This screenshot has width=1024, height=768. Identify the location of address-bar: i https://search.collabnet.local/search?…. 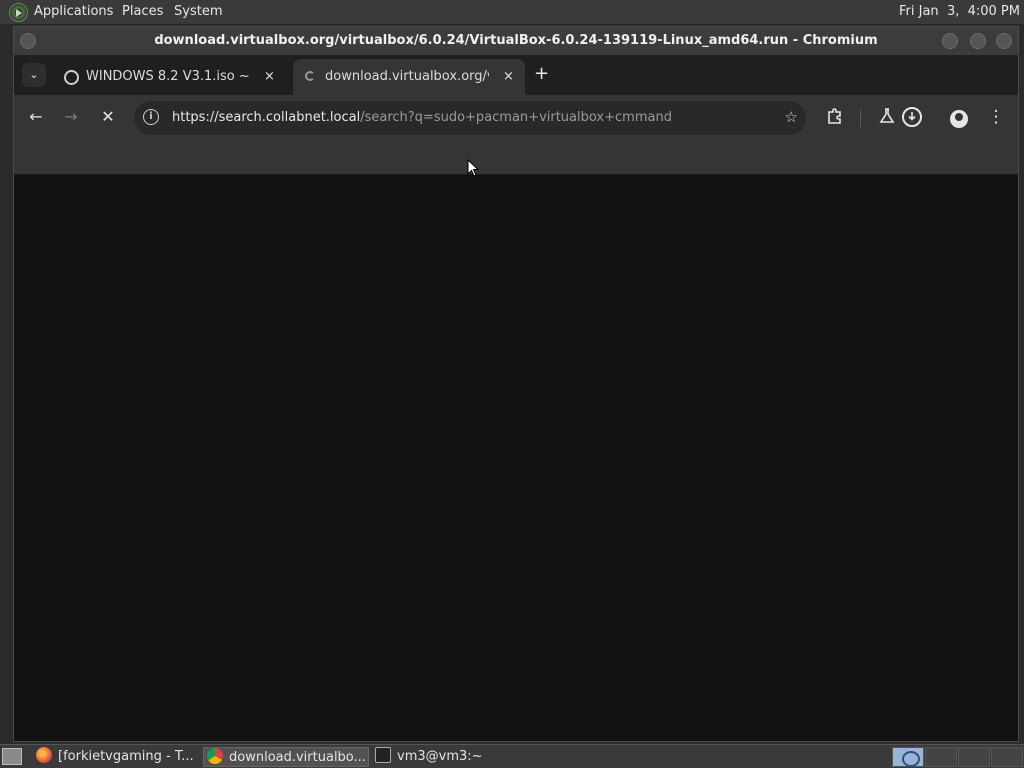
(470, 118).